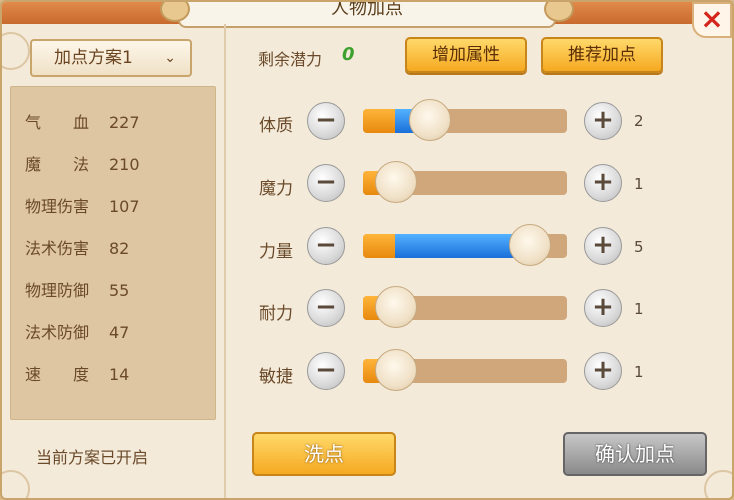 The width and height of the screenshot is (734, 500). I want to click on title-plaque: 人物加点, so click(367, 14).